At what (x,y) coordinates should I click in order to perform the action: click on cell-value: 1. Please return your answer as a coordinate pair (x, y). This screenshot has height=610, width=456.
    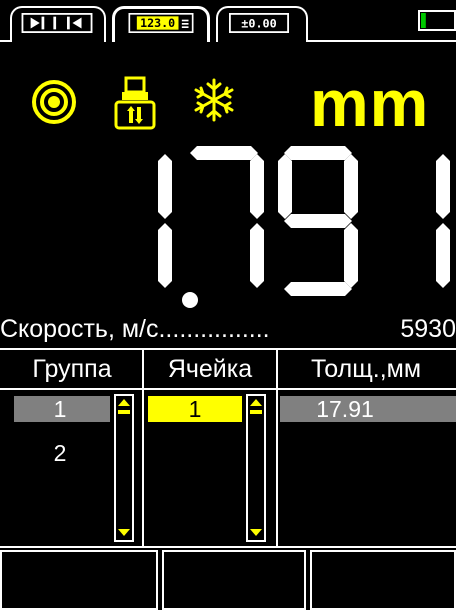
    Looking at the image, I should click on (195, 409).